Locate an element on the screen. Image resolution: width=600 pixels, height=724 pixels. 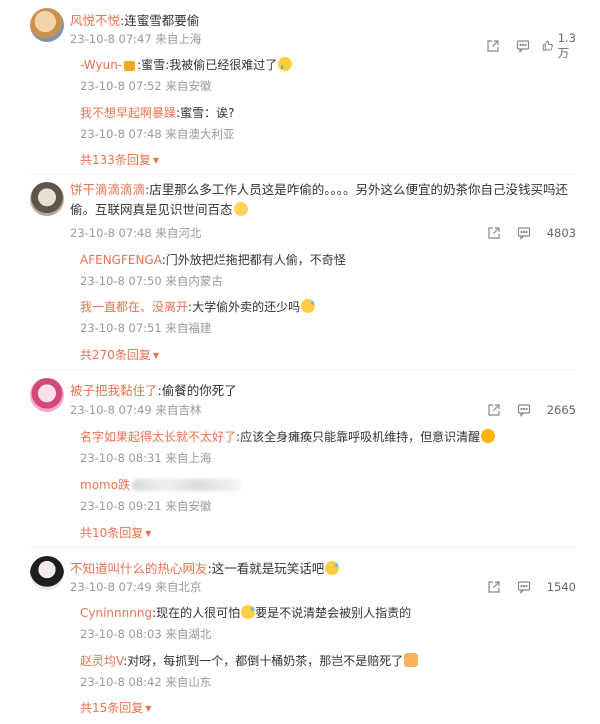
like-button: 2665 is located at coordinates (559, 410).